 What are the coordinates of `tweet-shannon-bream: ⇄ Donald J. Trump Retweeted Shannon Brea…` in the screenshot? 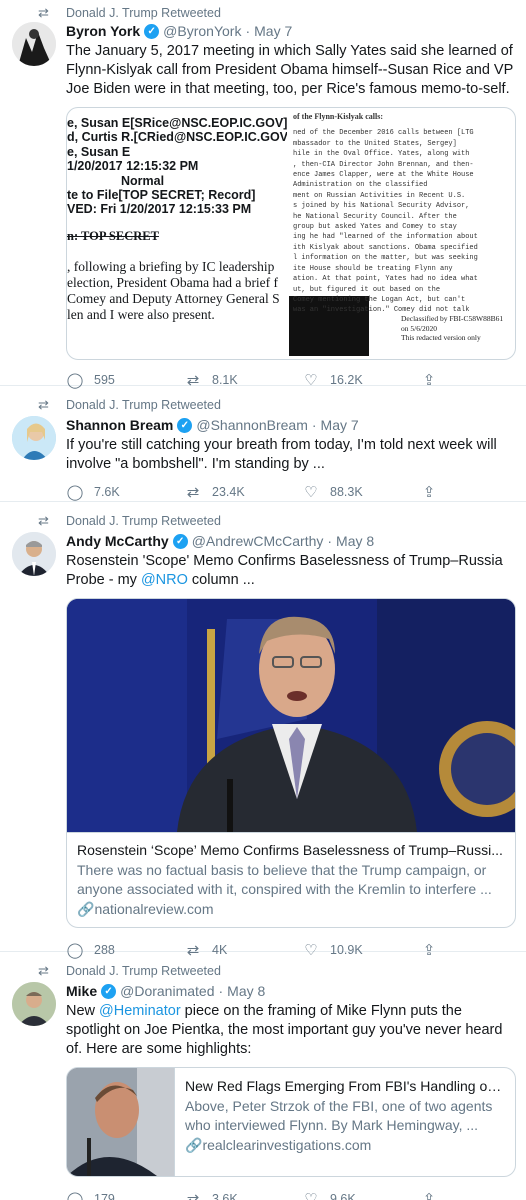 It's located at (263, 444).